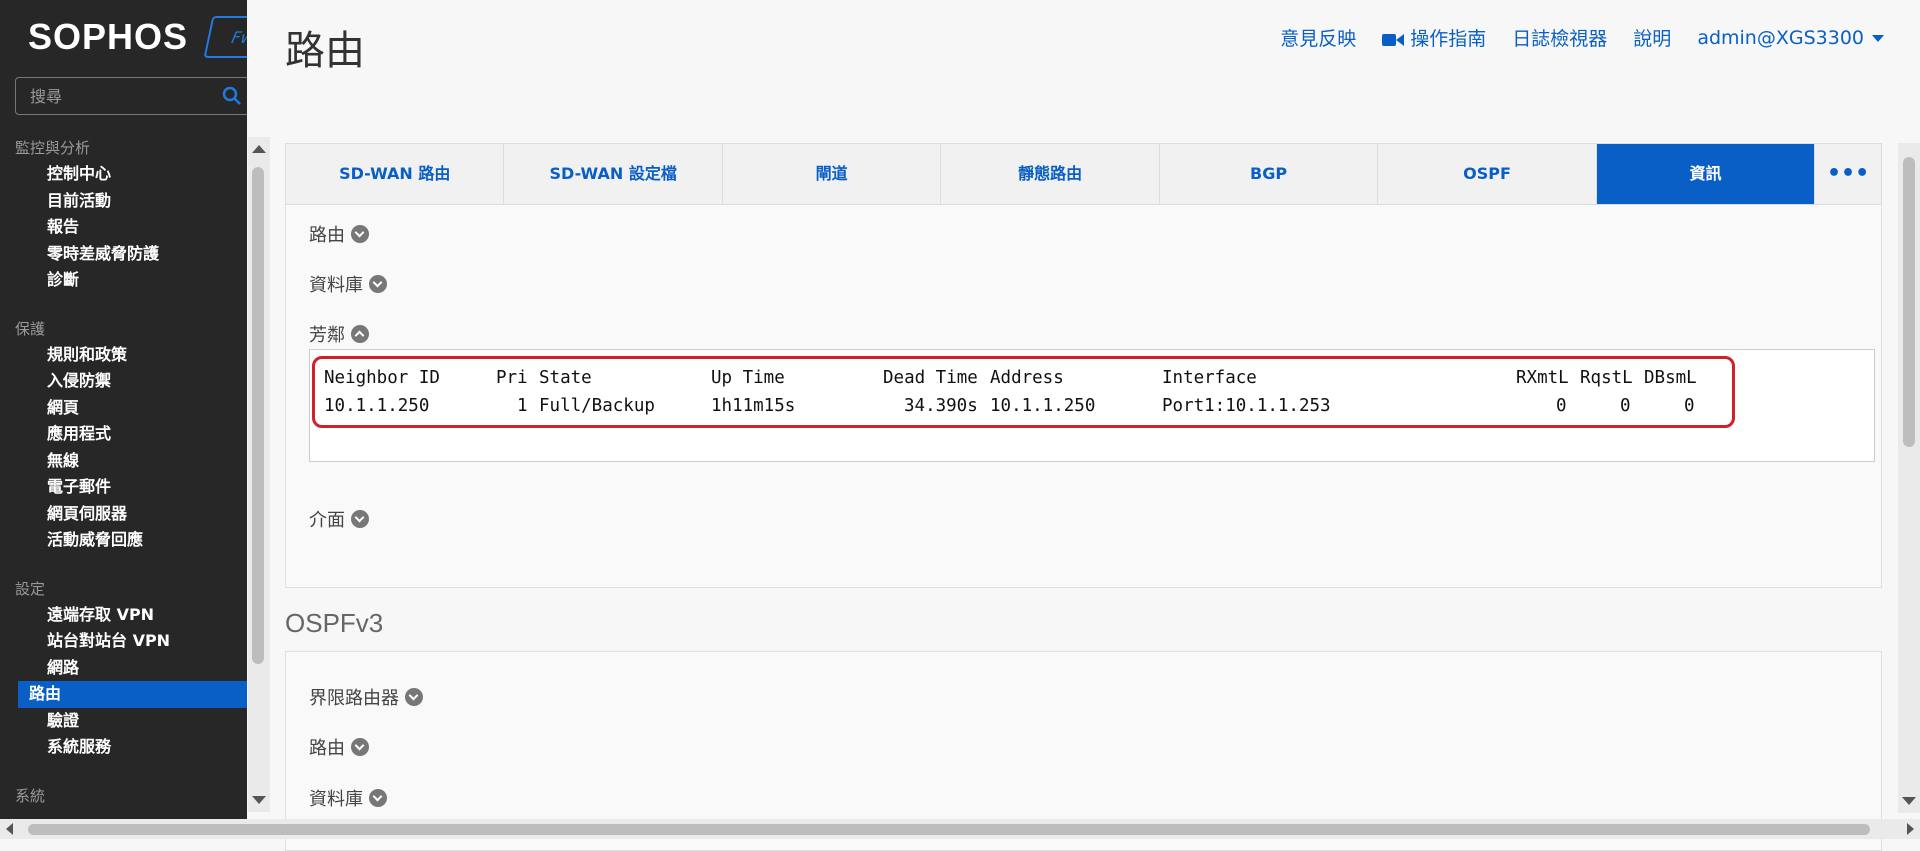 The image size is (1920, 851). What do you see at coordinates (1790, 38) in the screenshot?
I see `user-menu: admin@XGS3300` at bounding box center [1790, 38].